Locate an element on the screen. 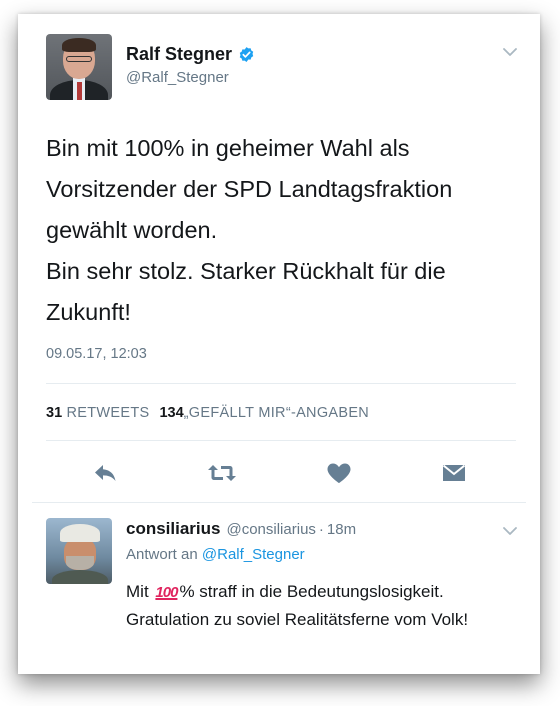 This screenshot has height=706, width=560. author-display-name: Ralf Stegner is located at coordinates (179, 54).